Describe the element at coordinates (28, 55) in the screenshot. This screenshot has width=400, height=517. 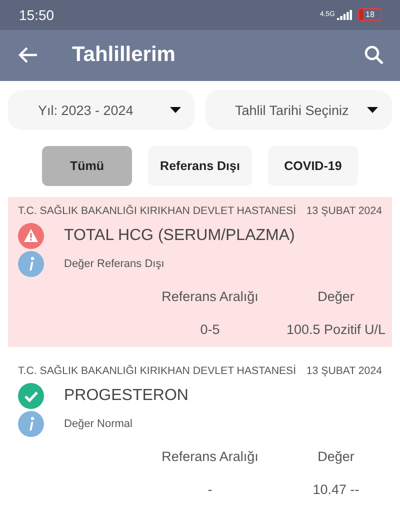
I see `back-icon` at that location.